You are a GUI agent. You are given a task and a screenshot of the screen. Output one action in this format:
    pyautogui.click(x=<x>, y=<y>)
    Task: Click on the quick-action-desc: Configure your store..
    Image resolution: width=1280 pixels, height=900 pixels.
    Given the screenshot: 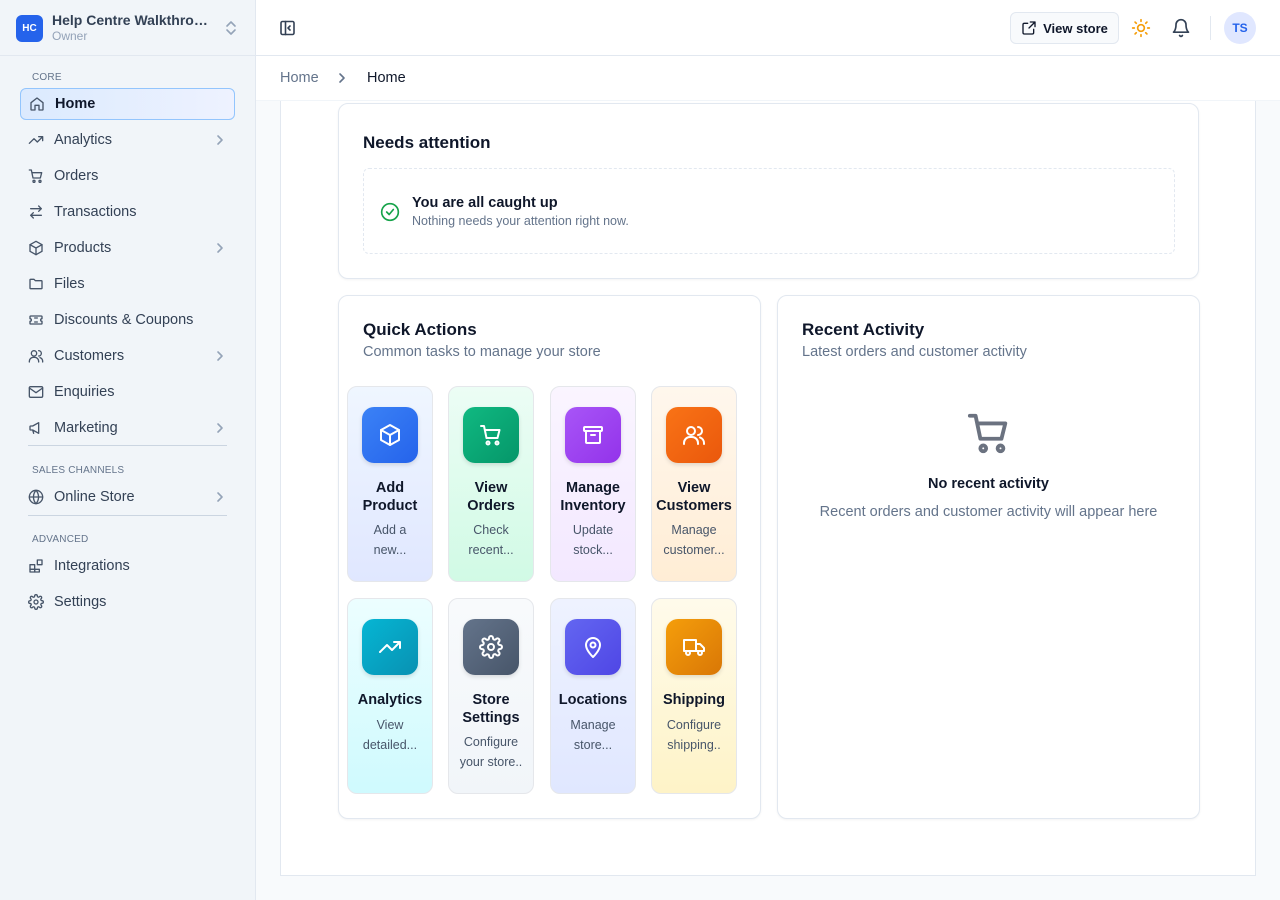 What is the action you would take?
    pyautogui.click(x=491, y=752)
    